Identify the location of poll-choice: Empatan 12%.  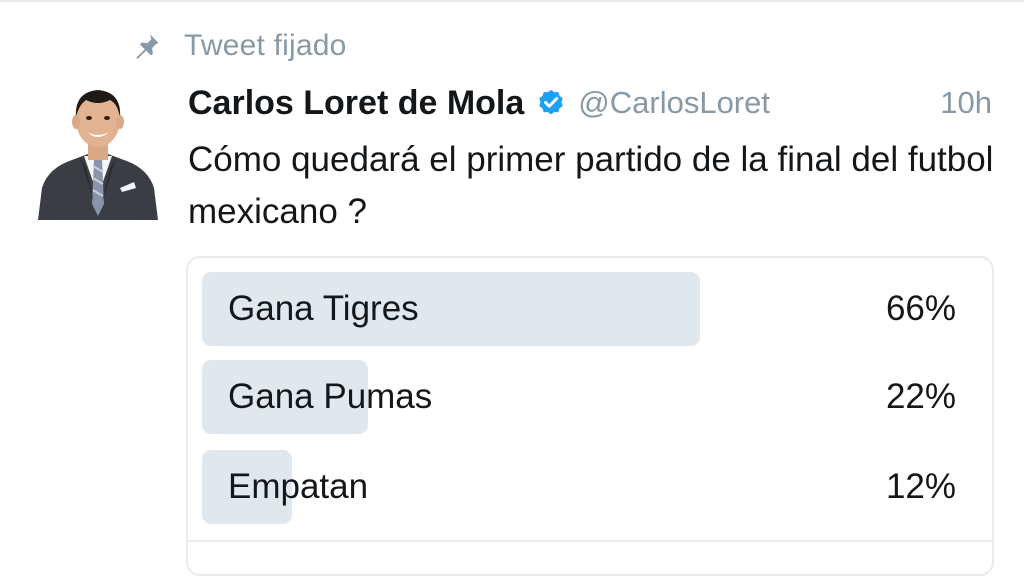
(579, 487).